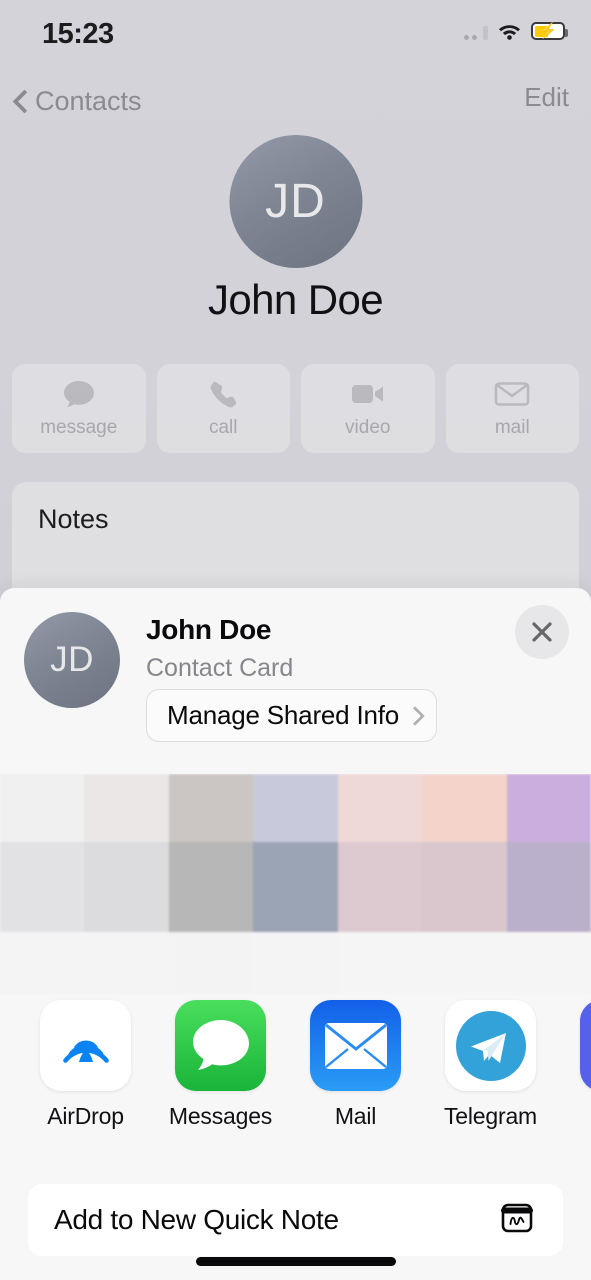 This screenshot has height=1280, width=591. I want to click on quick-note-icon, so click(517, 1220).